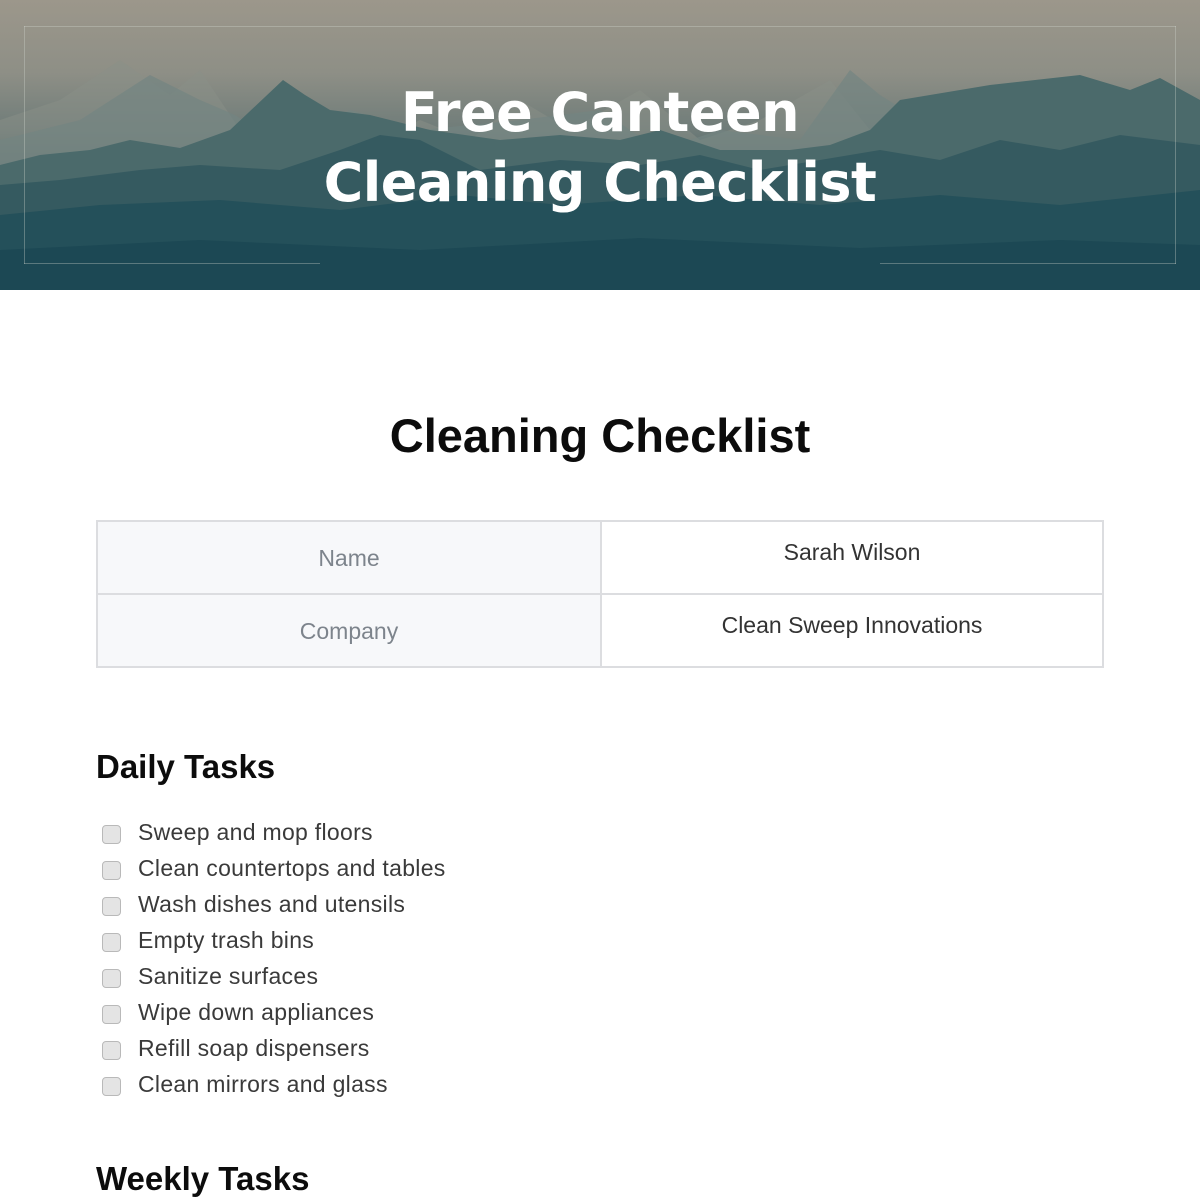  Describe the element at coordinates (600, 148) in the screenshot. I see `hero-title: Free Canteen Cleaning Checklist` at that location.